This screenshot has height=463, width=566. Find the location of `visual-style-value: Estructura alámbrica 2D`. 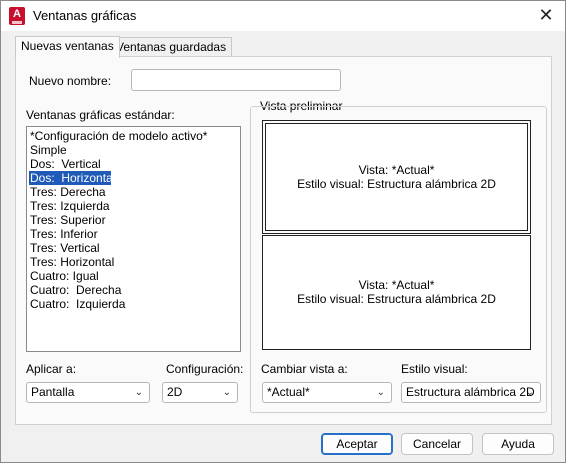

visual-style-value: Estructura alámbrica 2D is located at coordinates (470, 392).